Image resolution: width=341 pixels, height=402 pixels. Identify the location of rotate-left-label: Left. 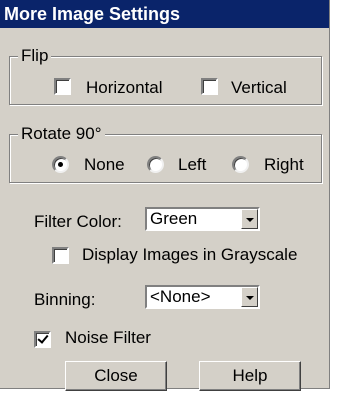
(192, 165).